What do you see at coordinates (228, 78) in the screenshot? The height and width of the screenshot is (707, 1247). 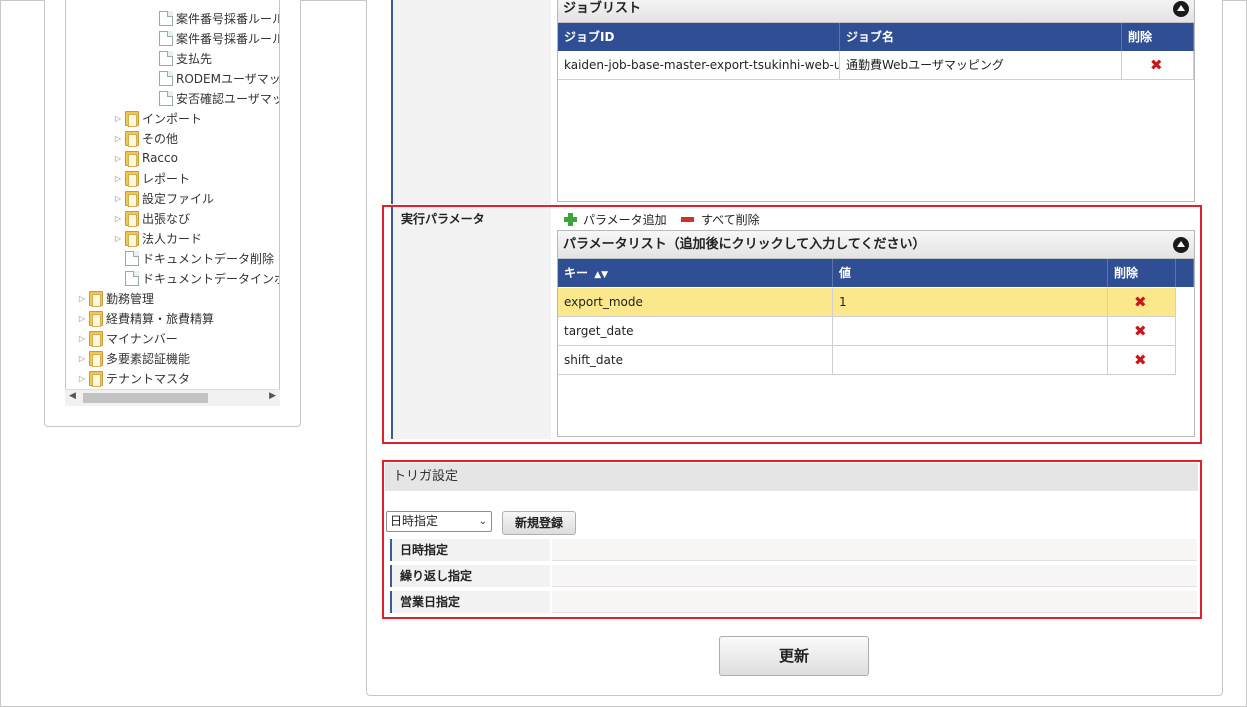 I see `tree-item-label: RODEMユーザマッピ` at bounding box center [228, 78].